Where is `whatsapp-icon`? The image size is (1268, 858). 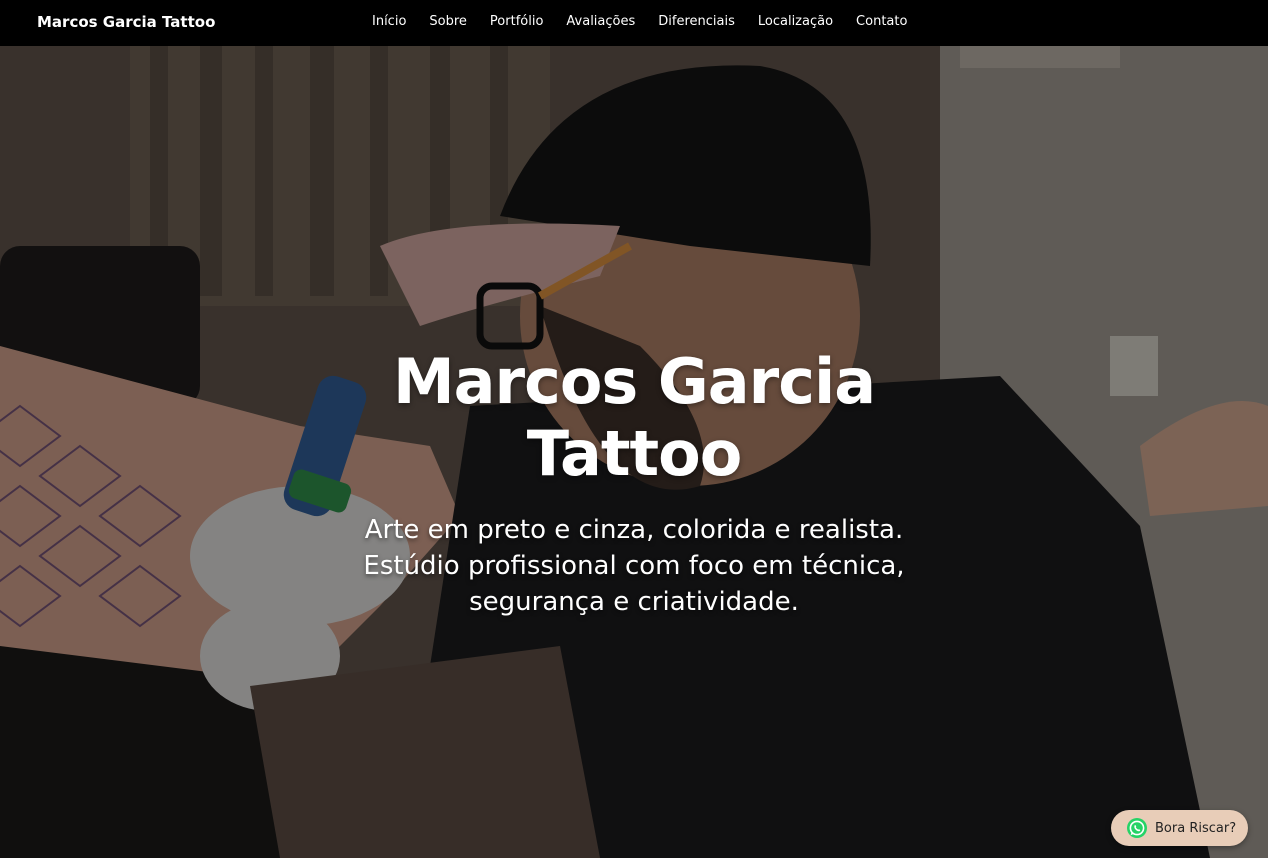
whatsapp-icon is located at coordinates (1137, 828).